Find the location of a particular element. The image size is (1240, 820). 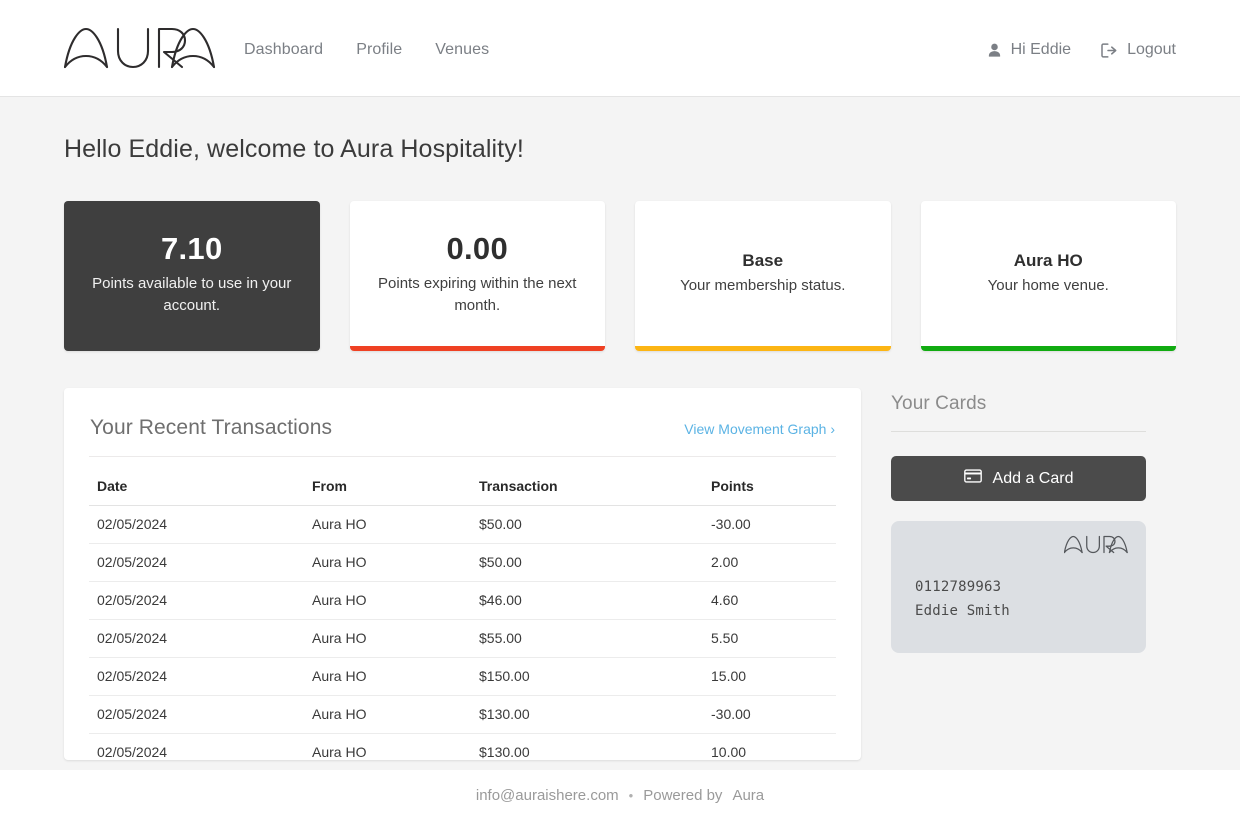

table-row: 02/05/2024 Aura HO $150.00 15.00 is located at coordinates (462, 676).